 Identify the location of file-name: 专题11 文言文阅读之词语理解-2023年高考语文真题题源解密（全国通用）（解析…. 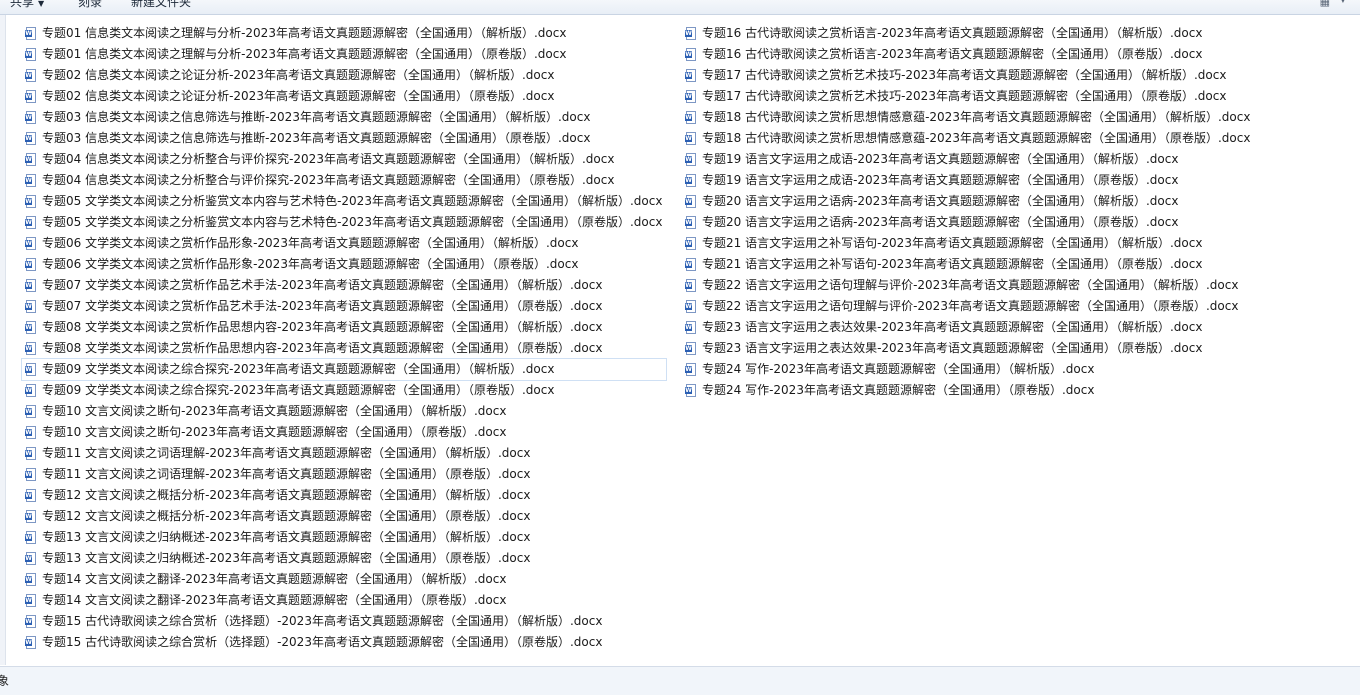
(286, 453).